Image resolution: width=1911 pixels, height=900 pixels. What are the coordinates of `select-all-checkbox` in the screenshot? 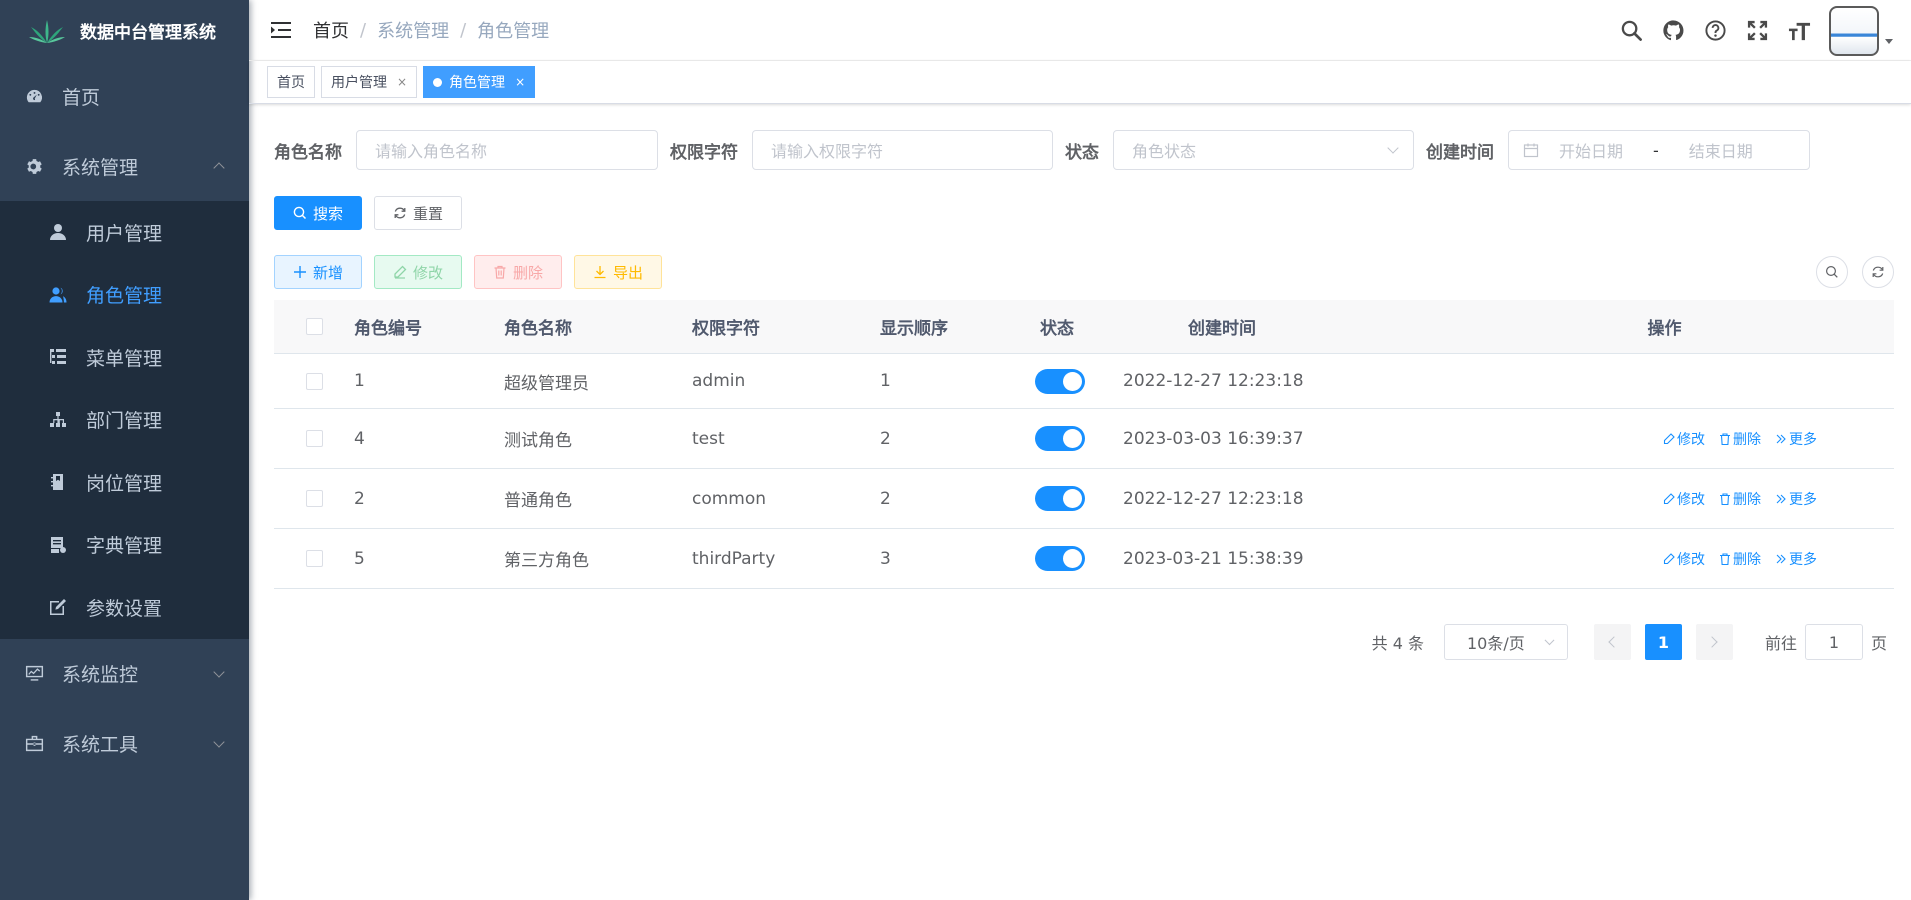 It's located at (314, 326).